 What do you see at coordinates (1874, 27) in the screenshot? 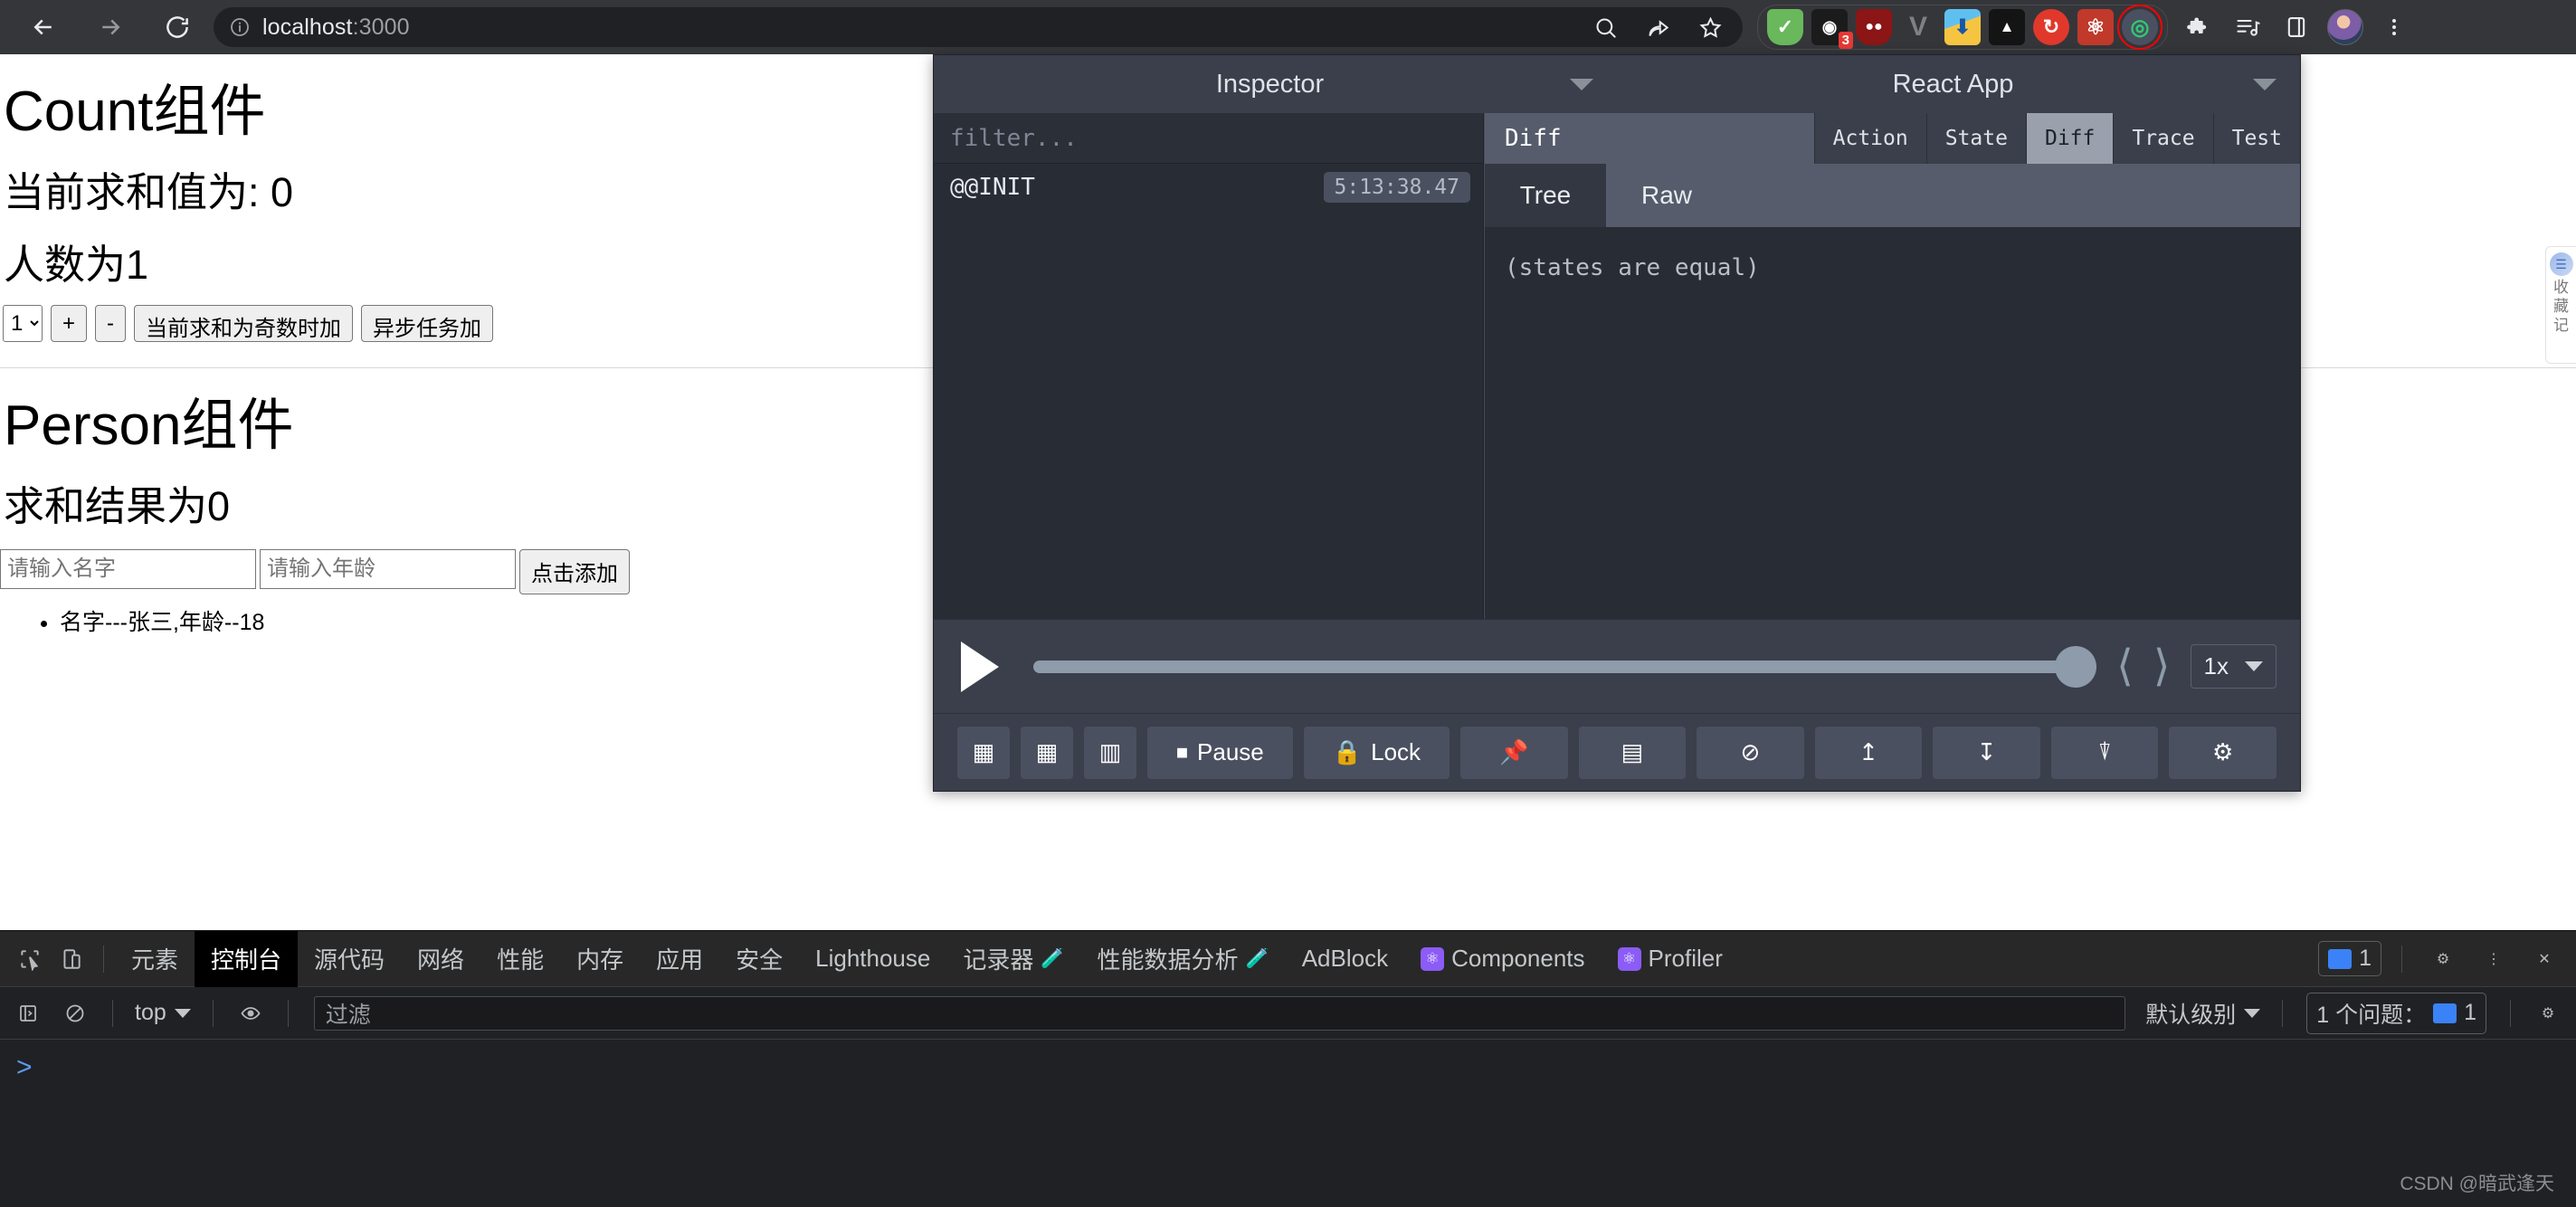
I see `lastpass-icon: ●●` at bounding box center [1874, 27].